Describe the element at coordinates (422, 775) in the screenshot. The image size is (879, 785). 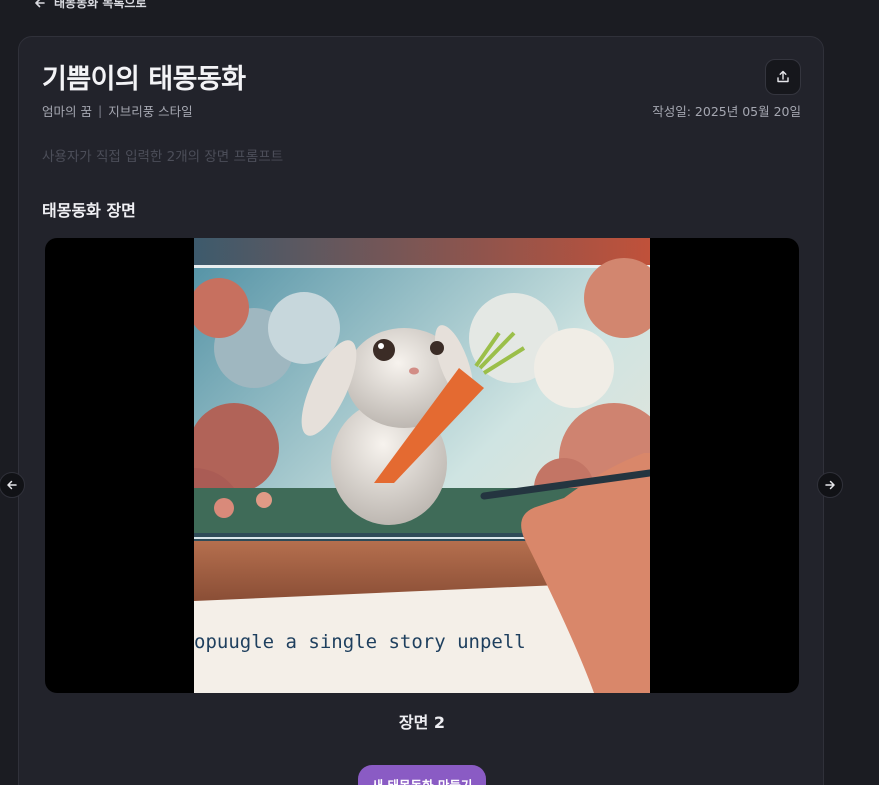
I see `new-story-button: 새 태몽동화 만들기` at that location.